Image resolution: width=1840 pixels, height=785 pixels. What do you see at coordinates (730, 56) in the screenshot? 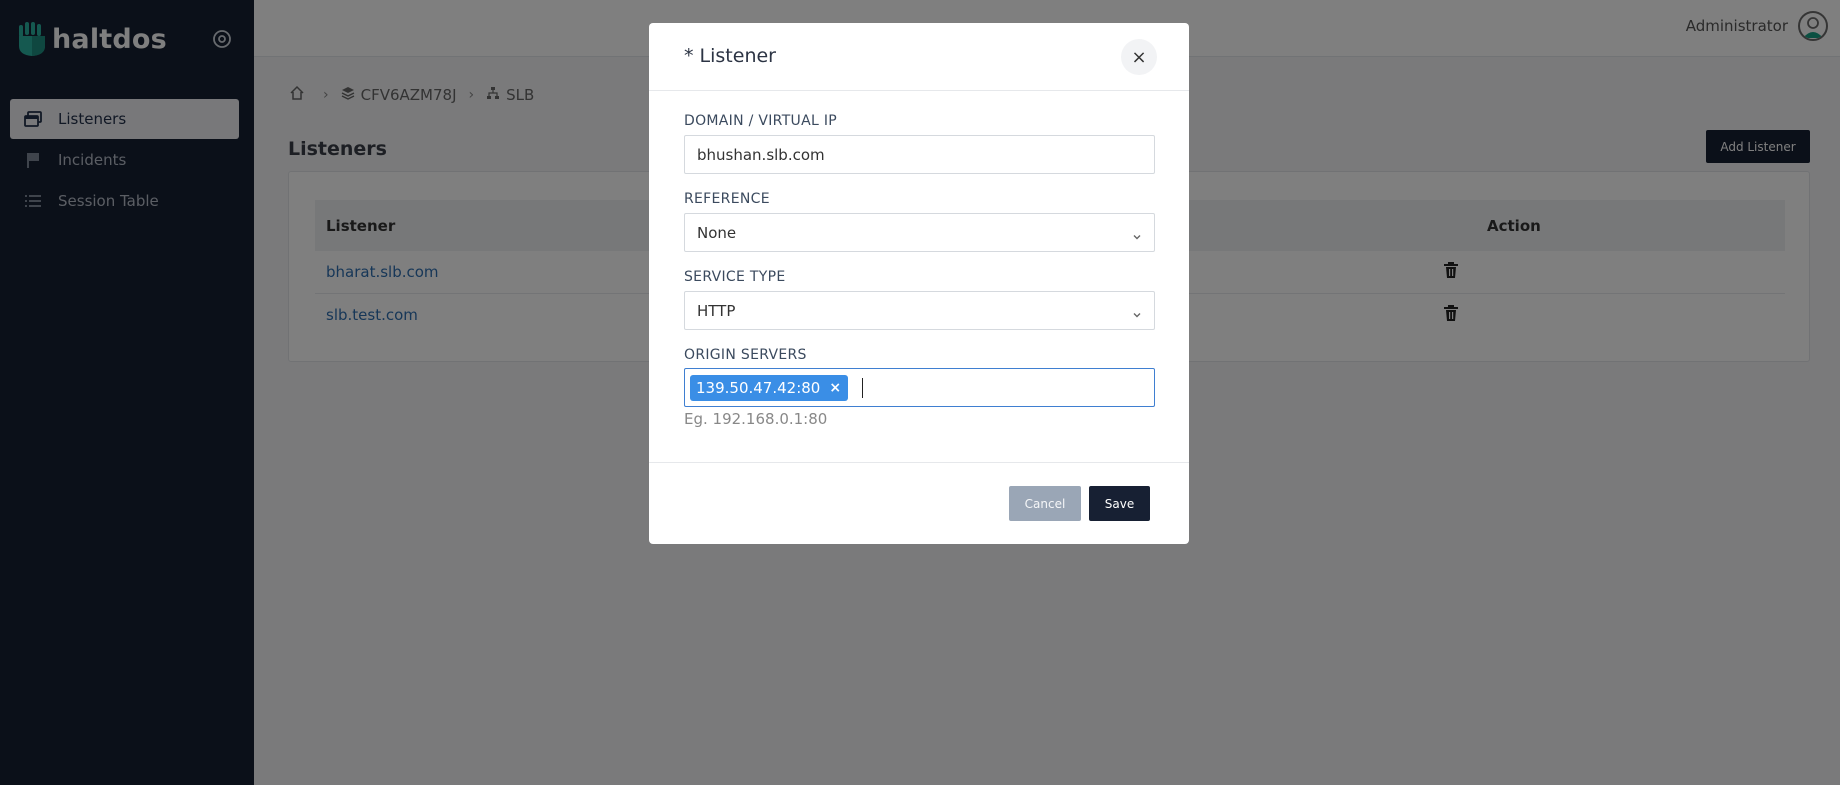
I see `modal-title: * Listener` at bounding box center [730, 56].